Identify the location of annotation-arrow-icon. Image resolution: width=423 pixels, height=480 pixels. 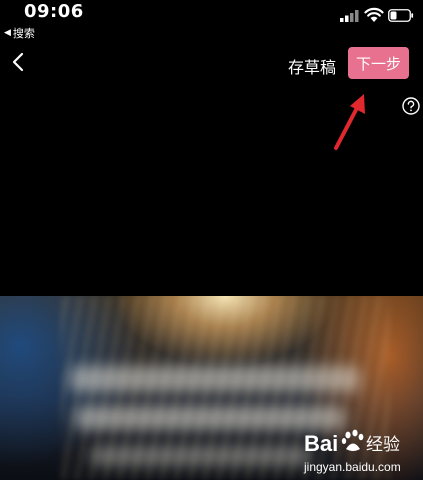
(349, 122).